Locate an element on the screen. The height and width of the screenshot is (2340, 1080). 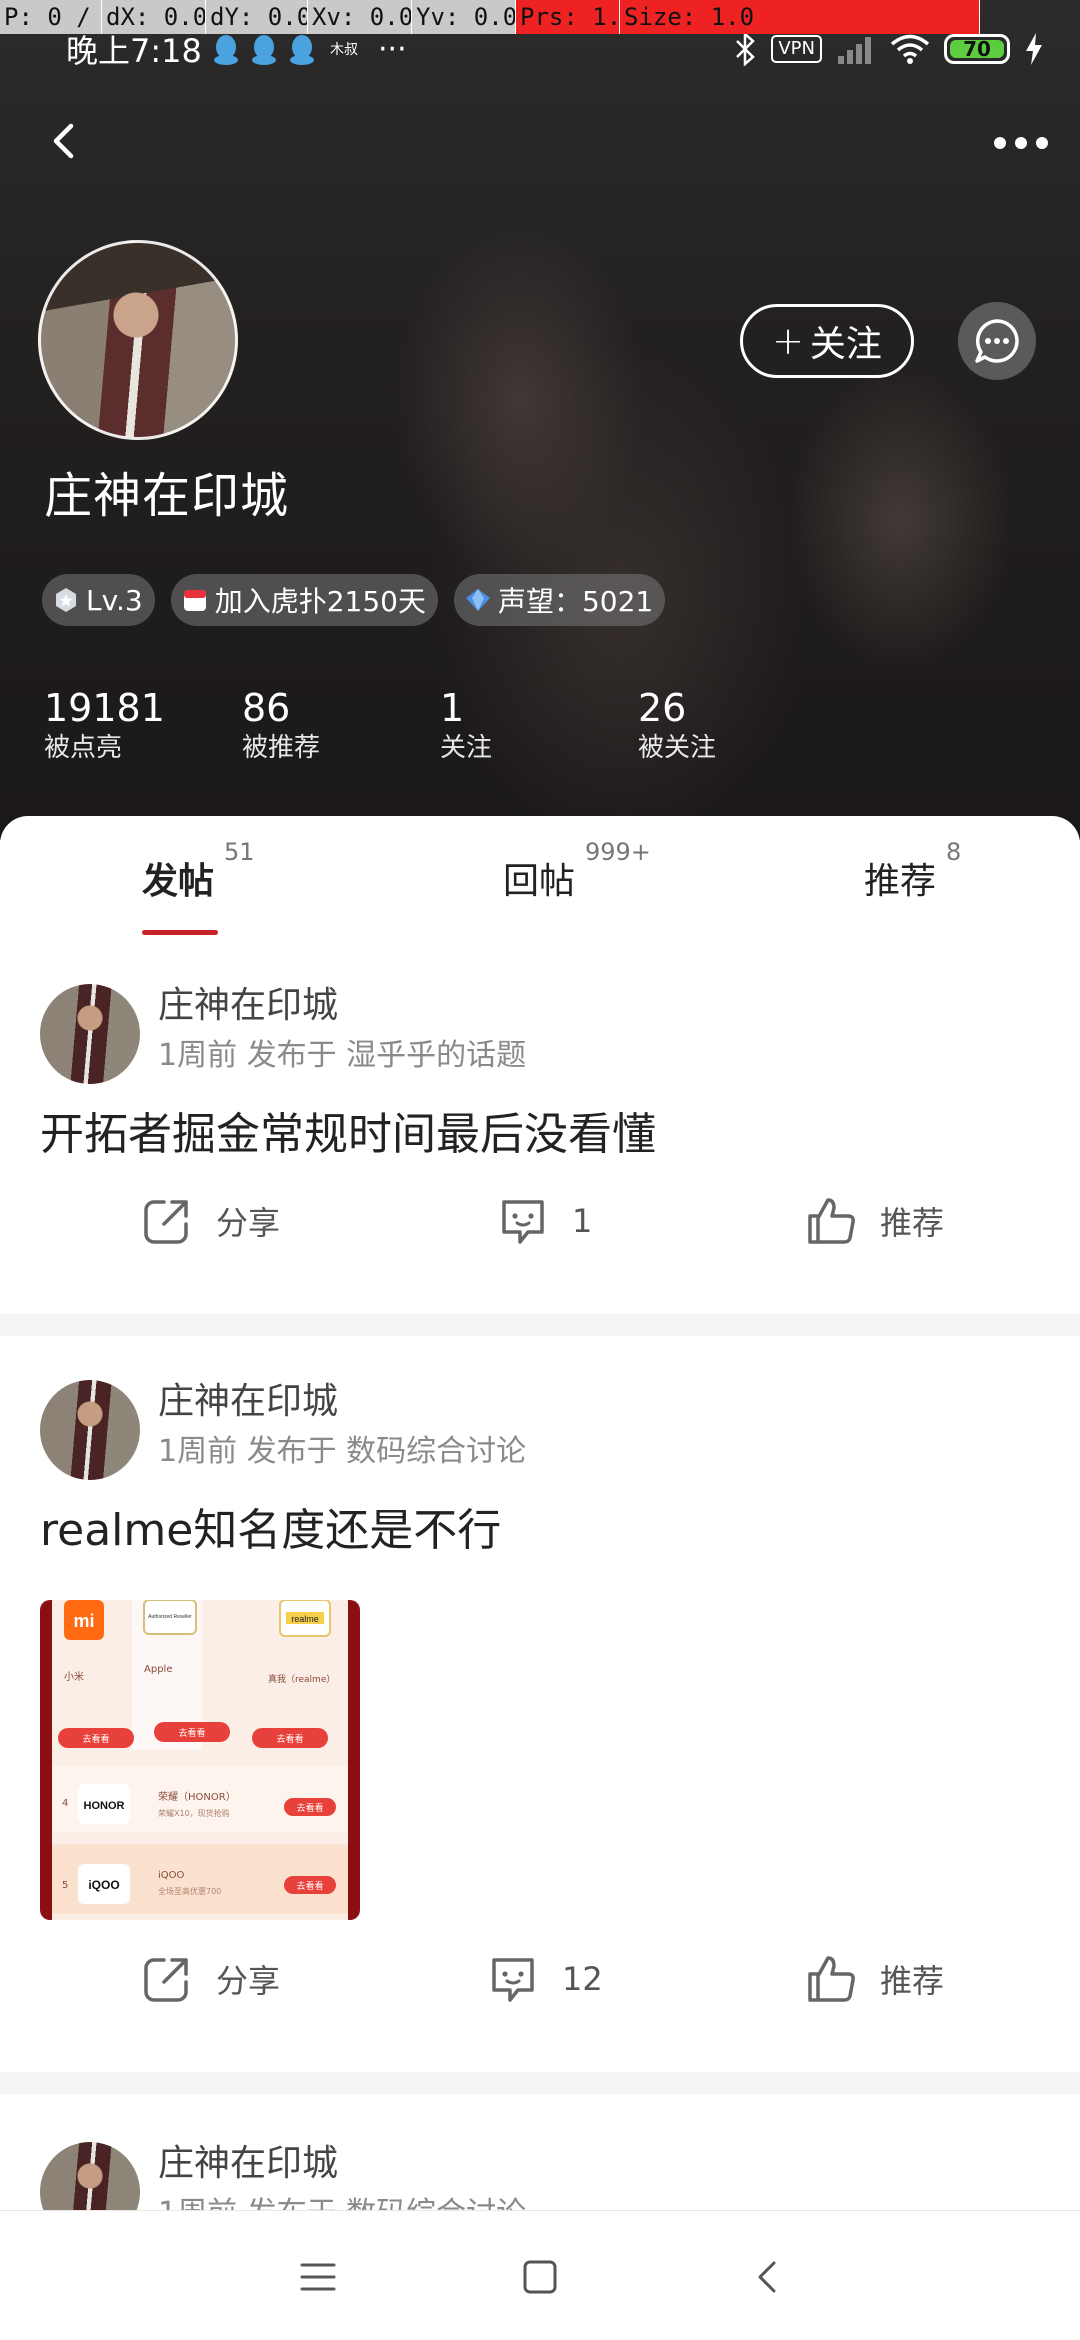
post-meta: 1周前 发布于 数码综合讨论 is located at coordinates (342, 1451).